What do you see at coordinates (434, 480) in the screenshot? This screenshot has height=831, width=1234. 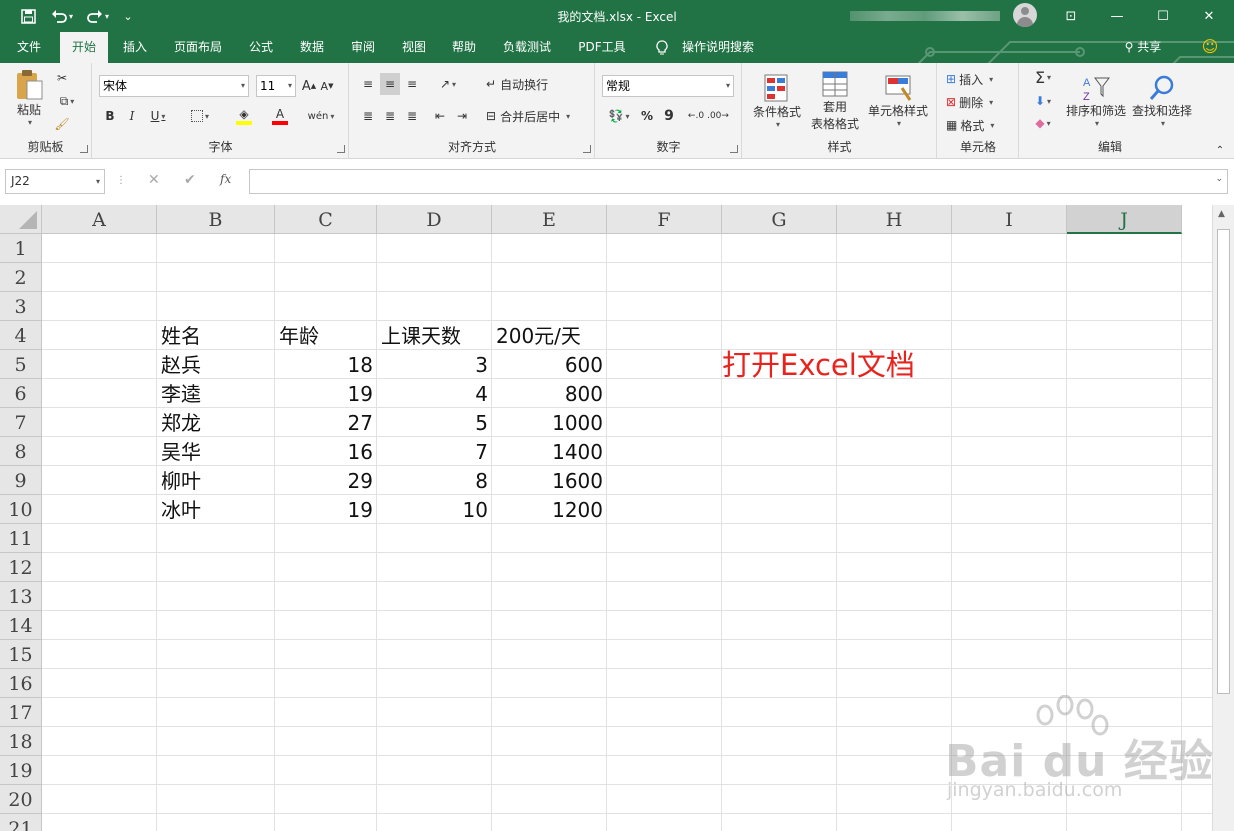 I see `table-cell: 8` at bounding box center [434, 480].